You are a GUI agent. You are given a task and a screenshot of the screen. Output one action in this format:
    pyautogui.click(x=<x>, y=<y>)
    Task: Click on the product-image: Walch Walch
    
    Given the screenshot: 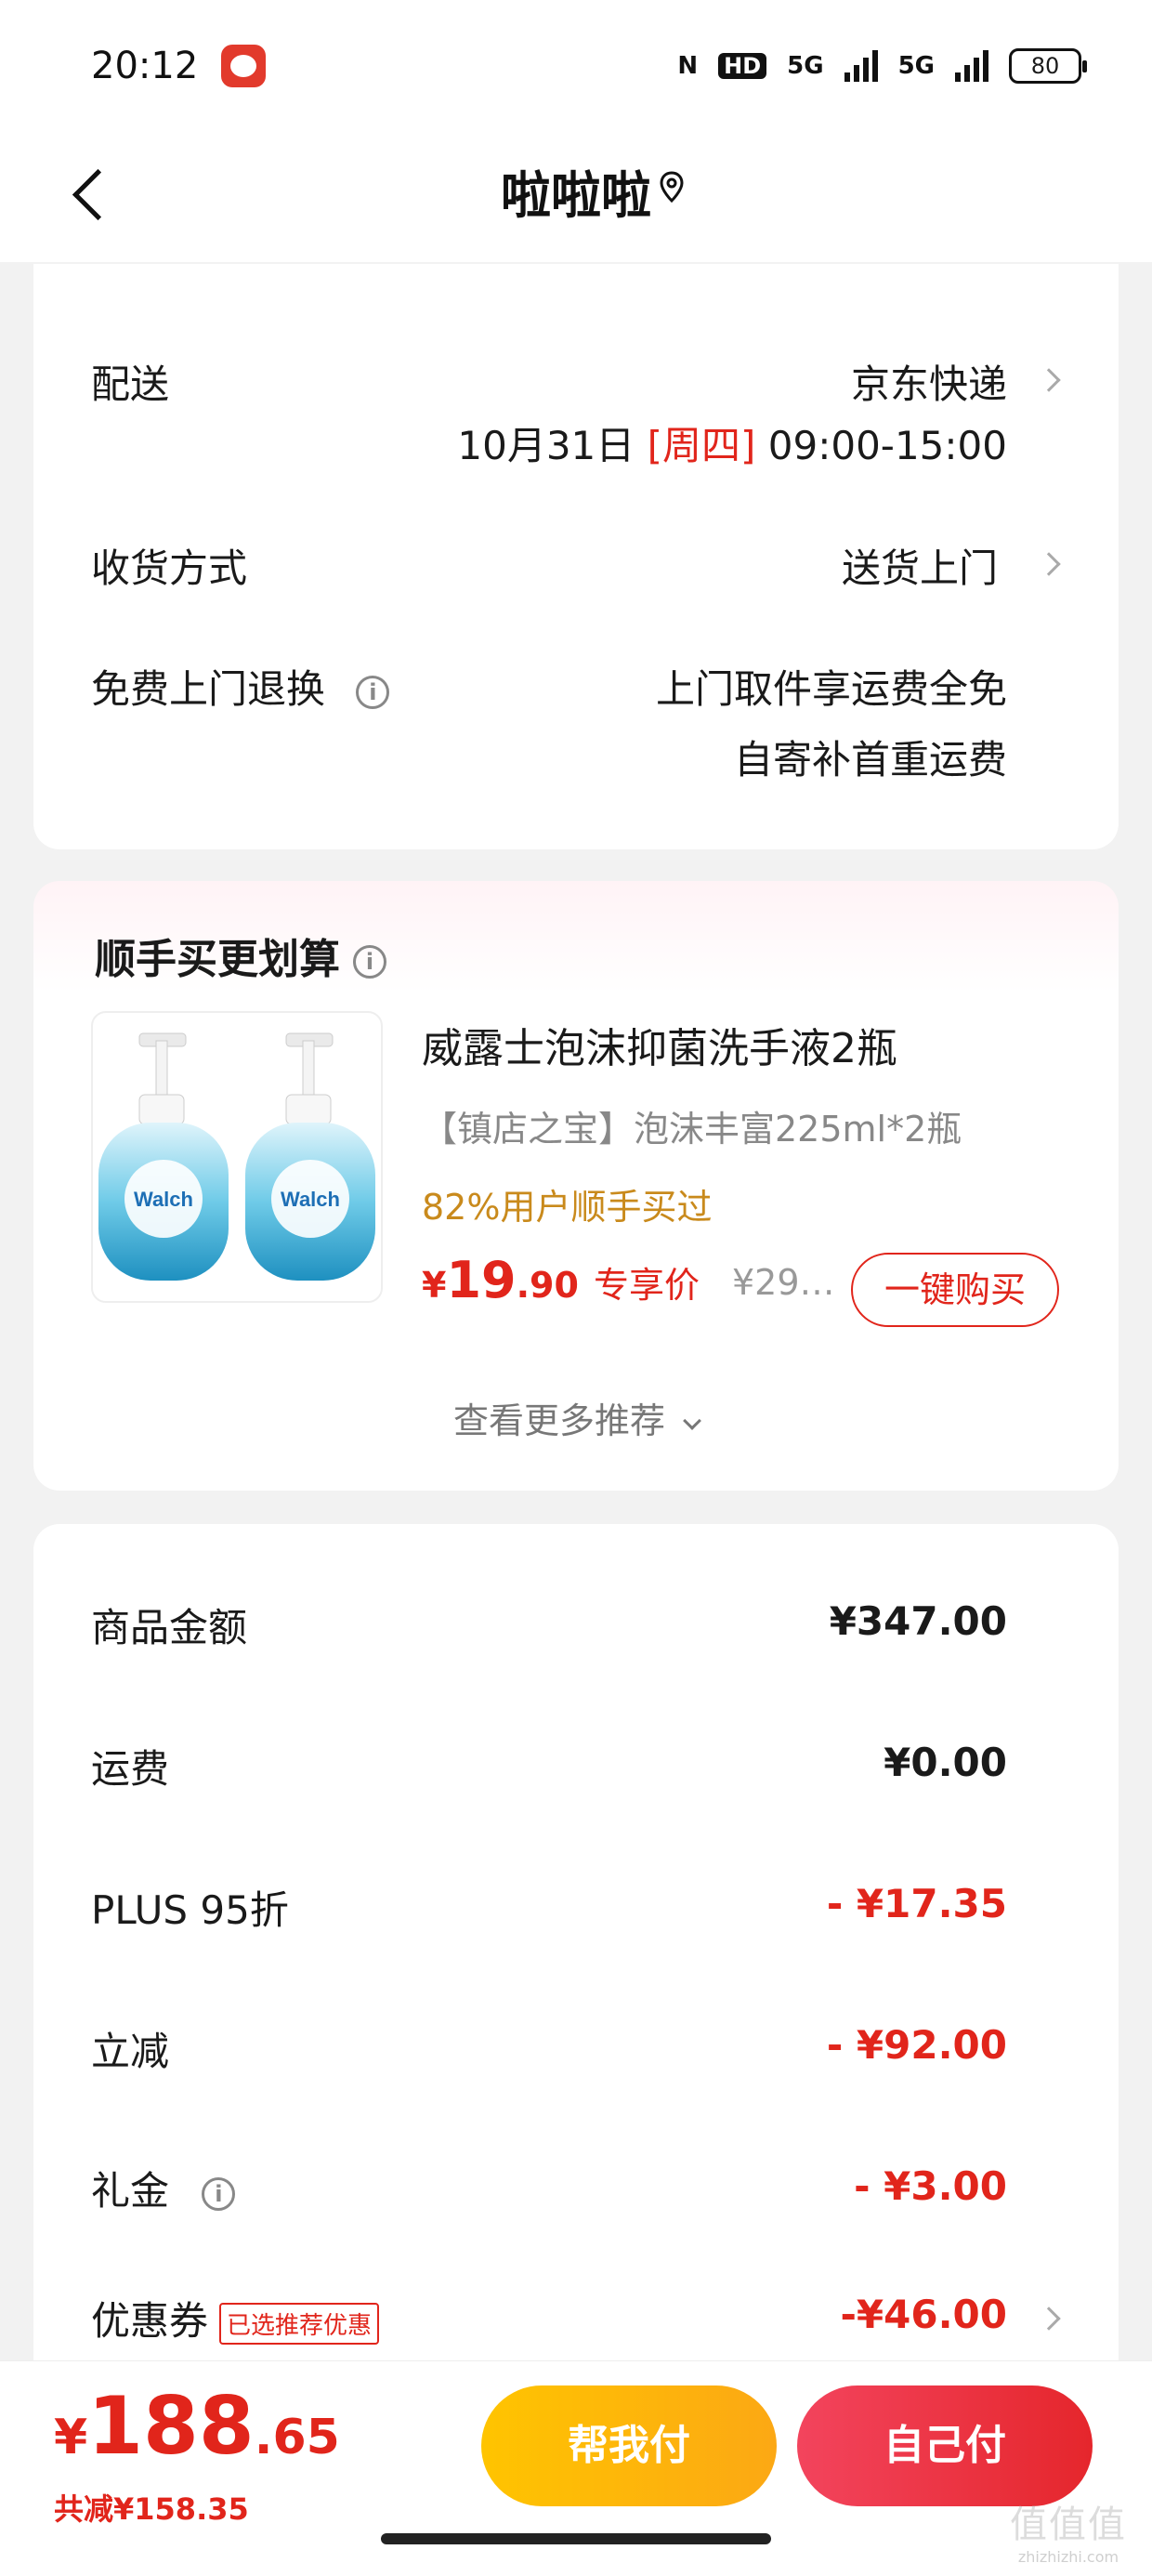 What is the action you would take?
    pyautogui.click(x=237, y=1157)
    